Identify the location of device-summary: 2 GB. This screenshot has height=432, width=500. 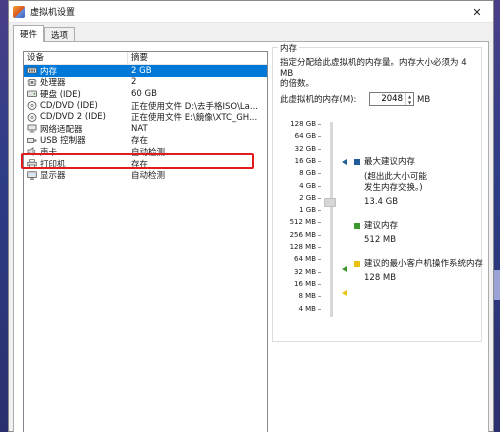
(141, 70).